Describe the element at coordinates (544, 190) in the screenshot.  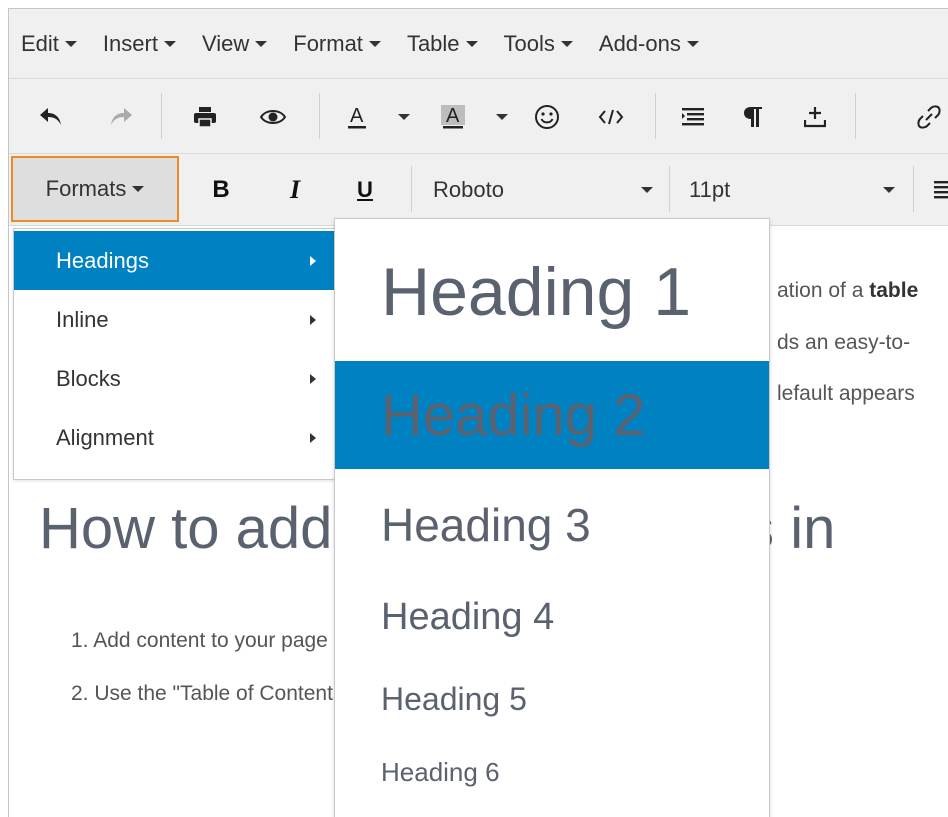
I see `font-family-select: Roboto` at that location.